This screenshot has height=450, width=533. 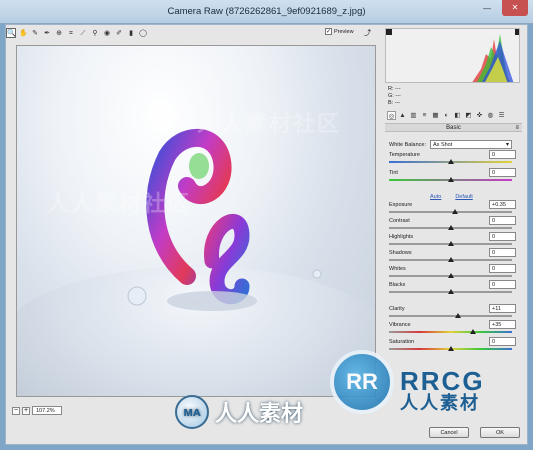 I want to click on panel-title: Basic, so click(x=453, y=128).